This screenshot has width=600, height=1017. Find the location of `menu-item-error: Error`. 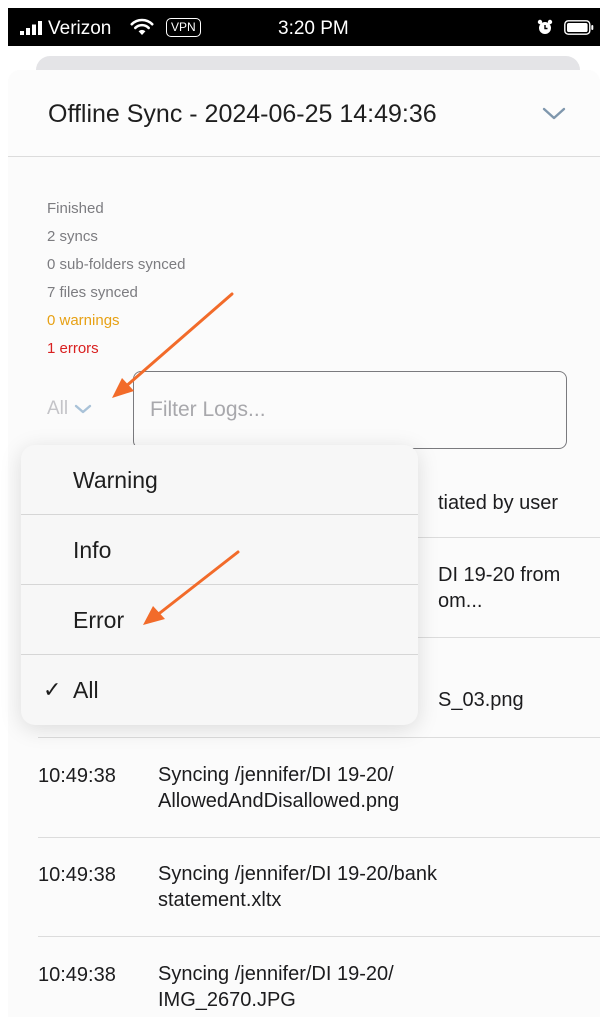

menu-item-error: Error is located at coordinates (219, 620).